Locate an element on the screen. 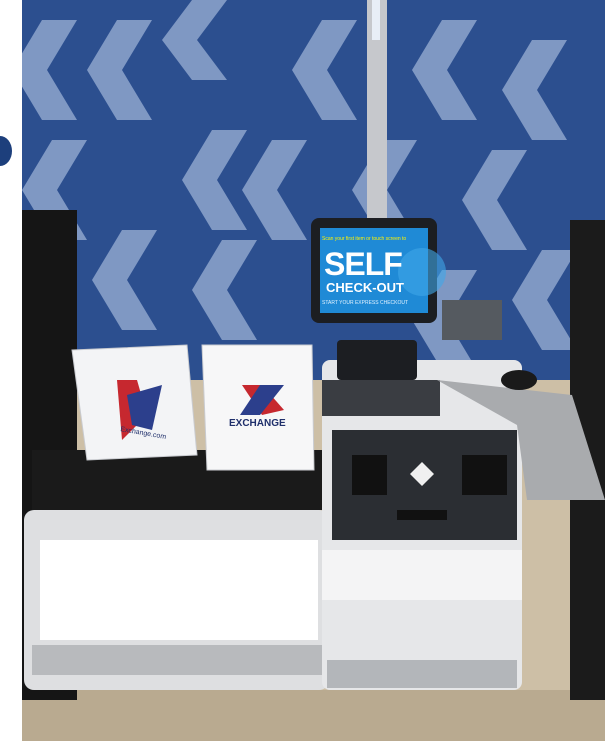  scanner-bed is located at coordinates (381, 398).